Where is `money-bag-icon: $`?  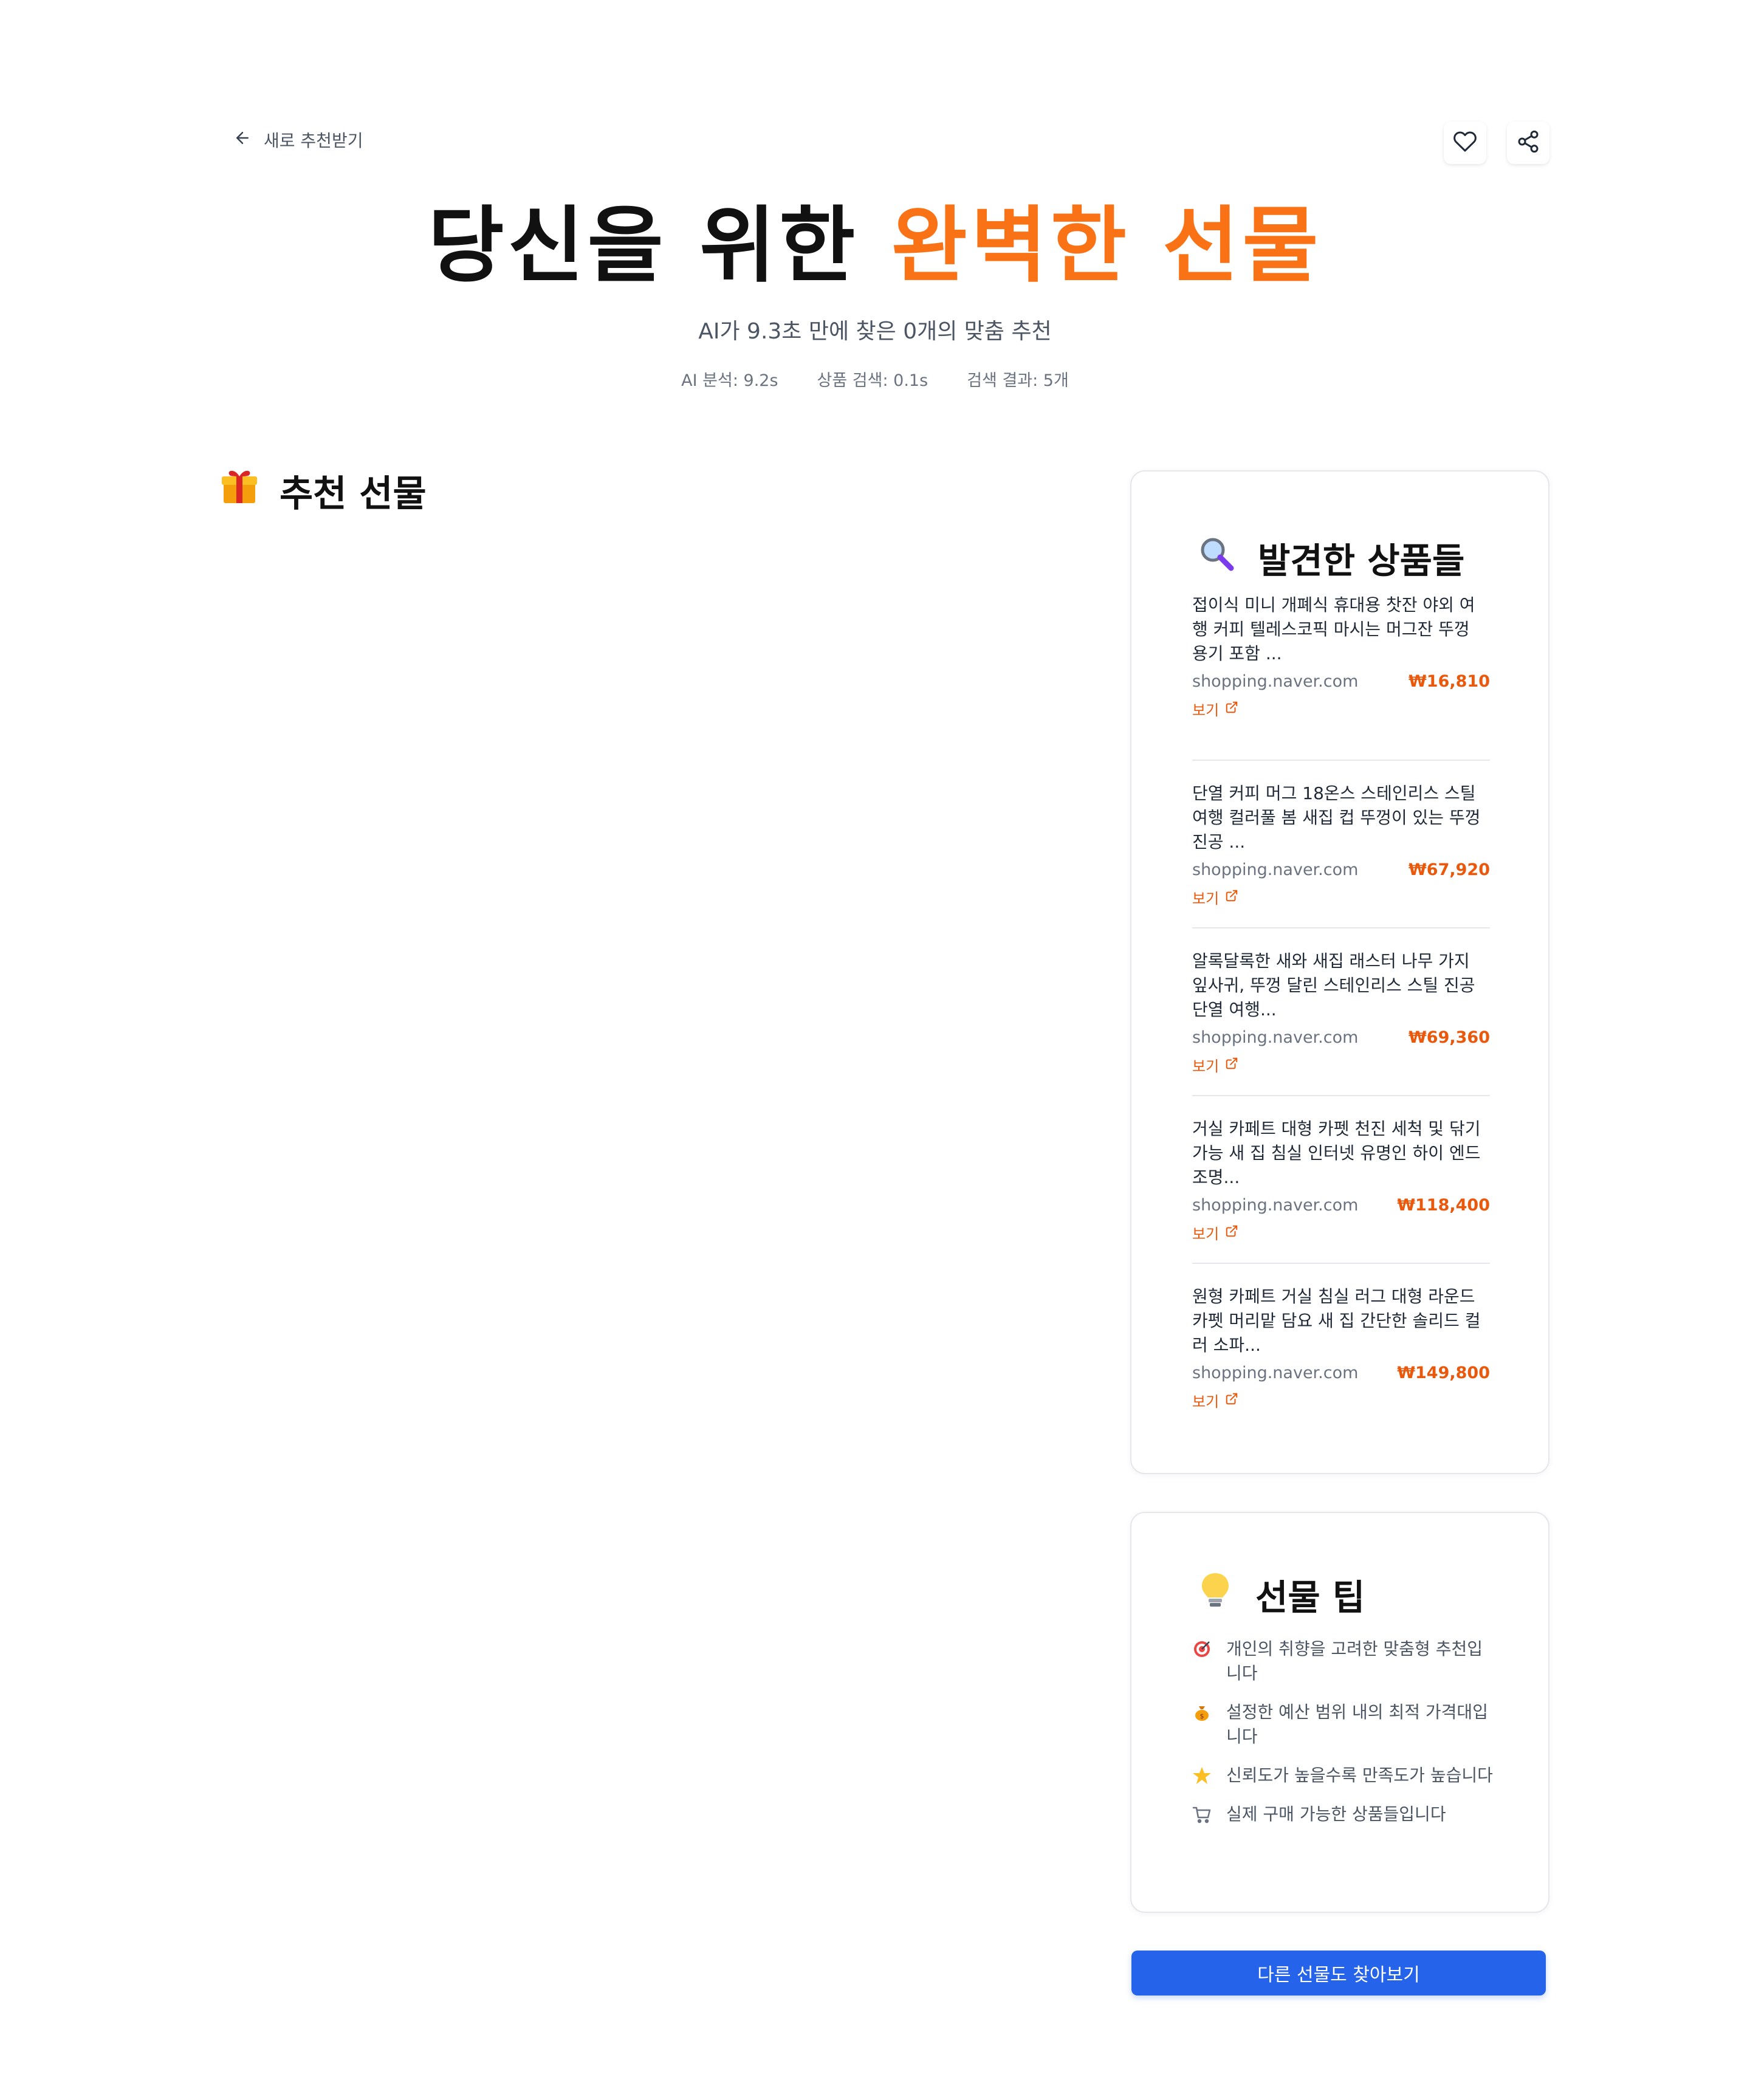
money-bag-icon: $ is located at coordinates (1202, 1712).